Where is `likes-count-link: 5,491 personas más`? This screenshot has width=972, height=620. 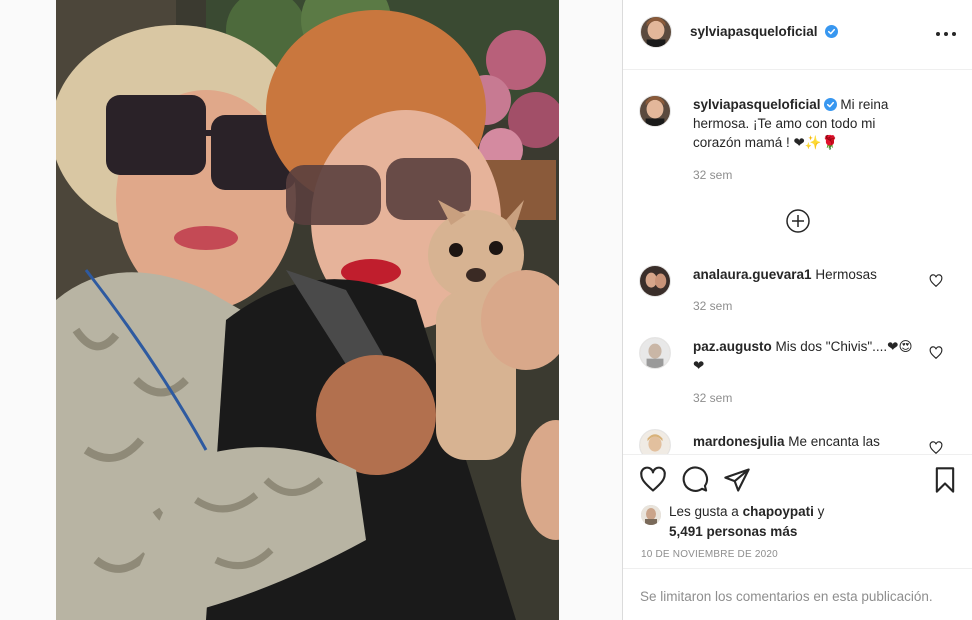 likes-count-link: 5,491 personas más is located at coordinates (733, 532).